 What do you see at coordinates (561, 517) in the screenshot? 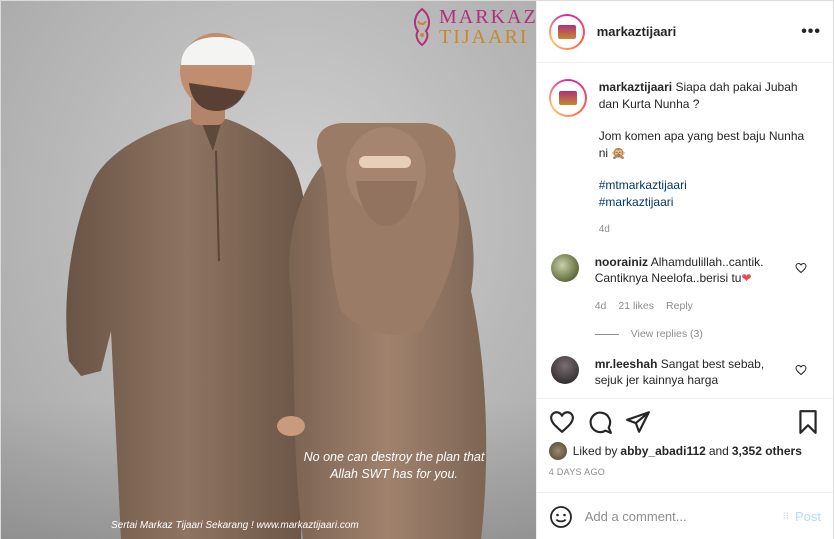
I see `emoji-icon` at bounding box center [561, 517].